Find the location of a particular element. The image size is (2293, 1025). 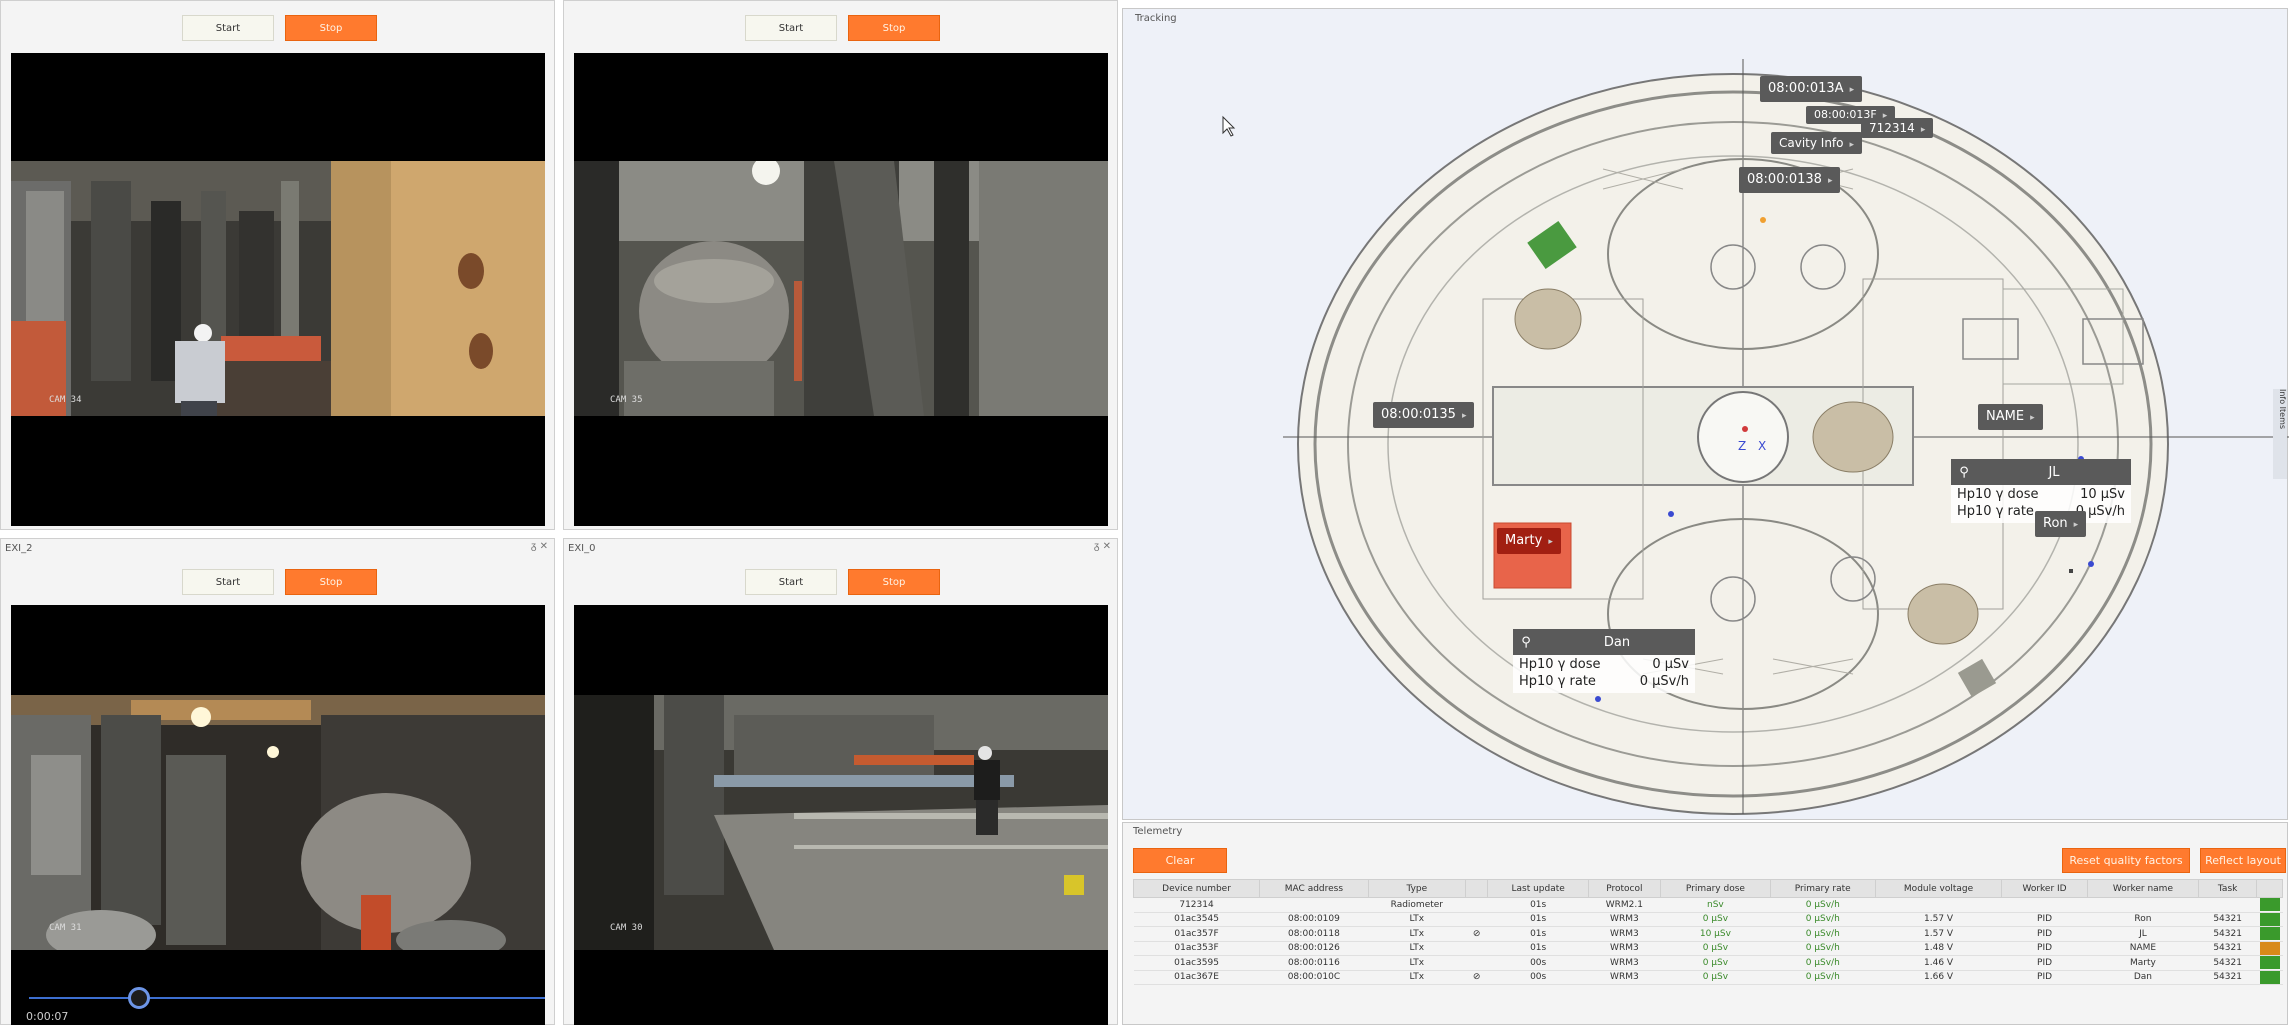

table-cell-voltage: 1.46 V is located at coordinates (1938, 963).